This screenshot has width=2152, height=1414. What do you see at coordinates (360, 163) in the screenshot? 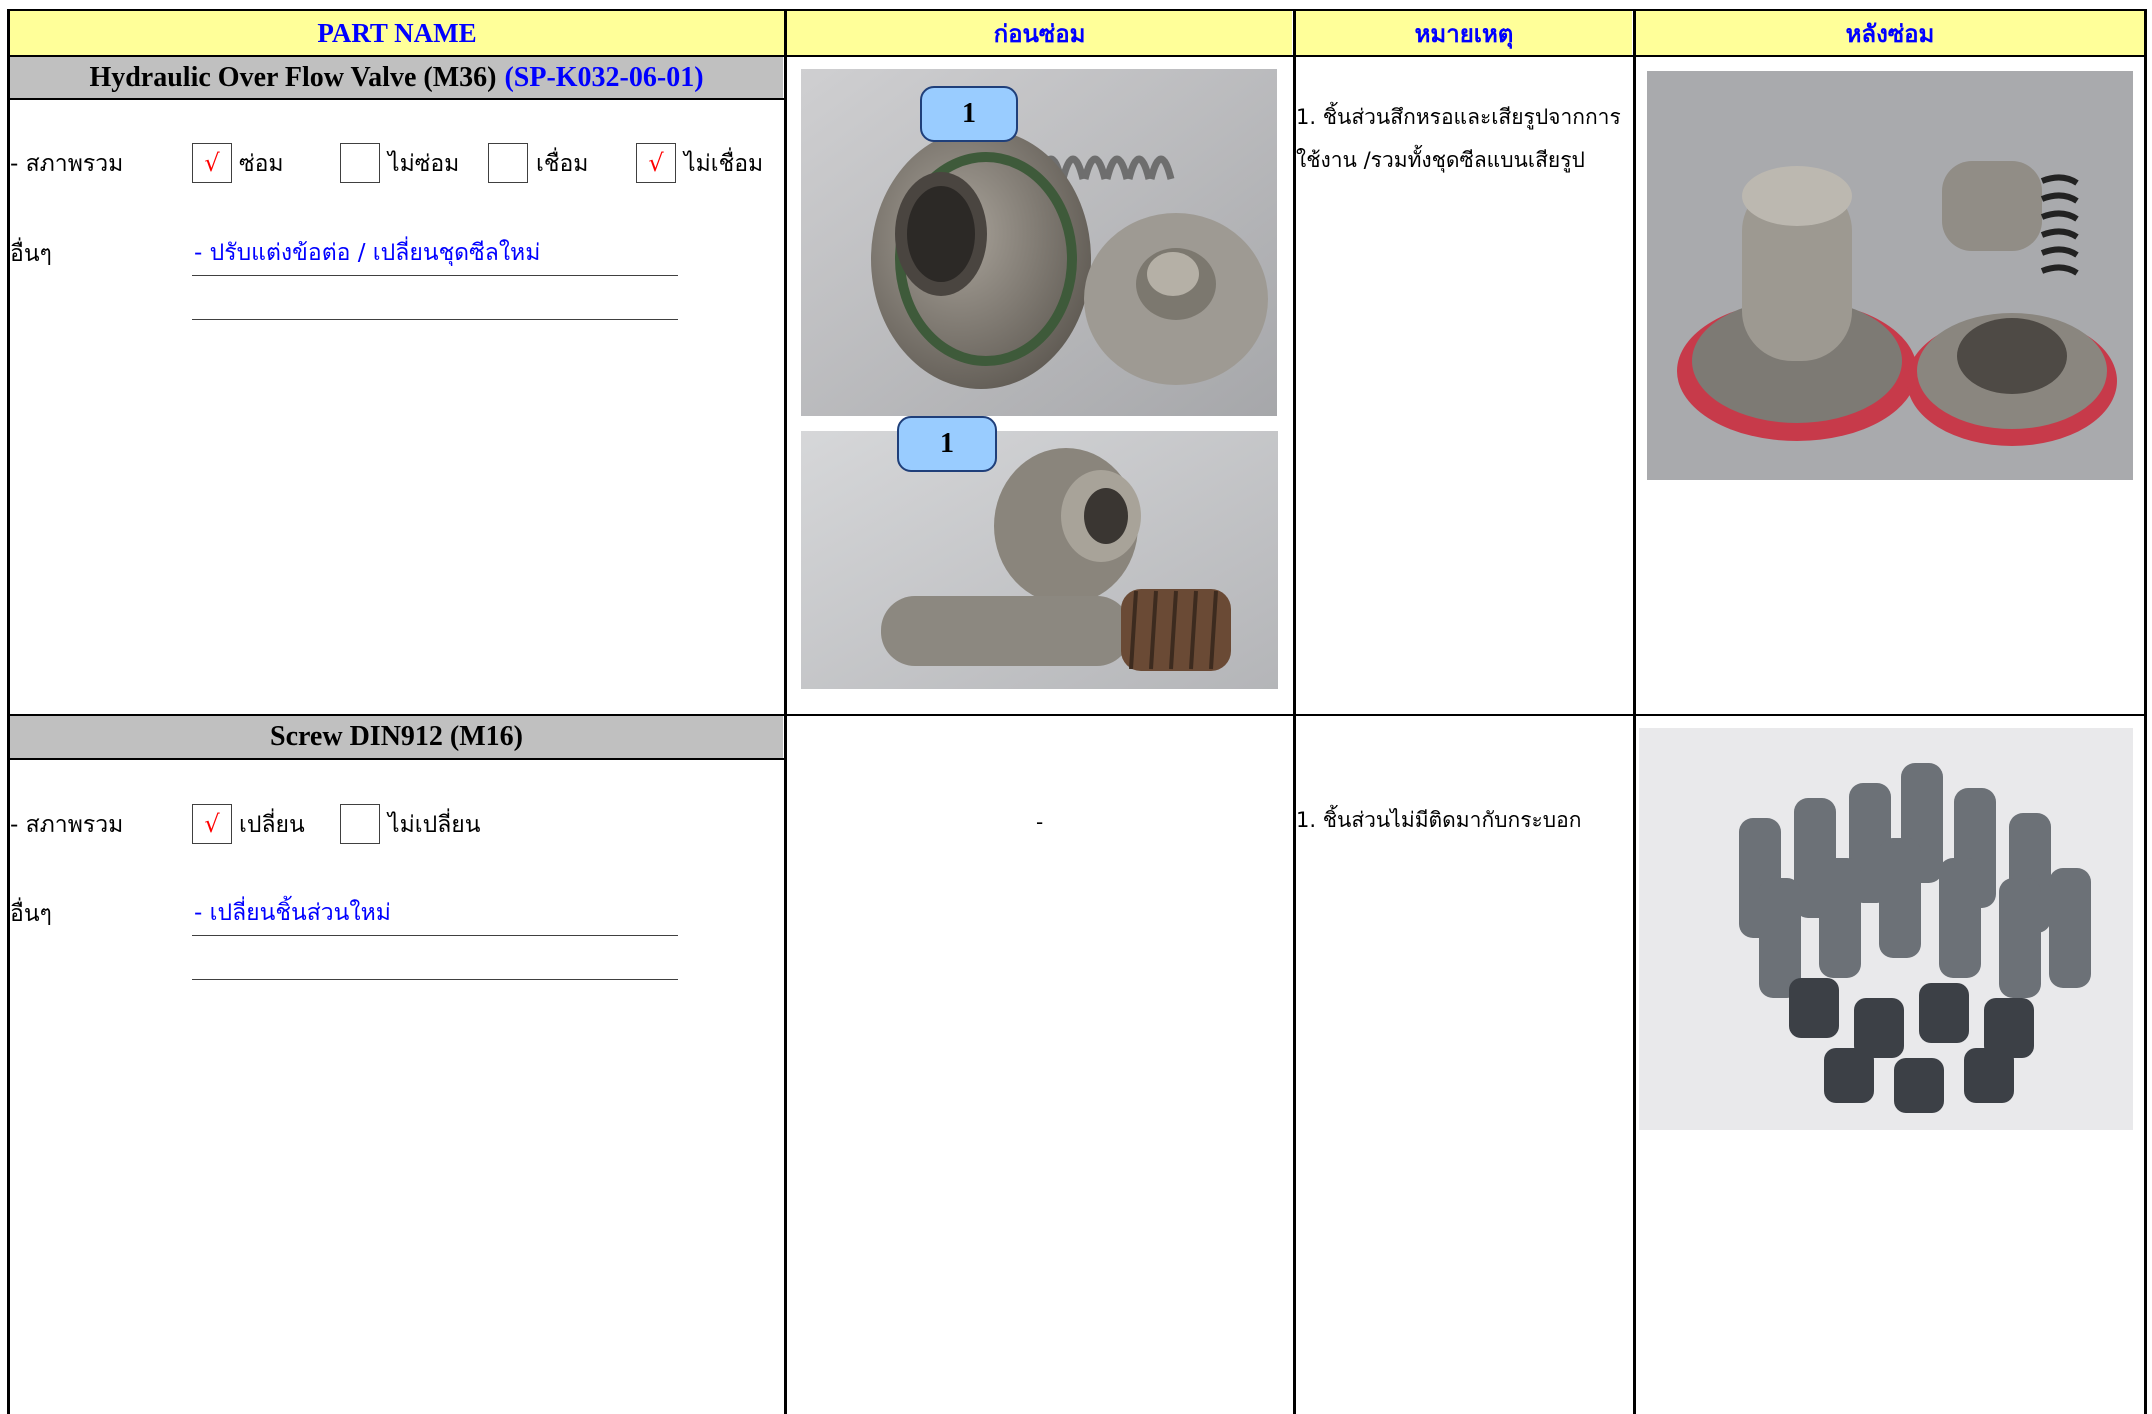
I see `part1-no-repair-checkbox` at bounding box center [360, 163].